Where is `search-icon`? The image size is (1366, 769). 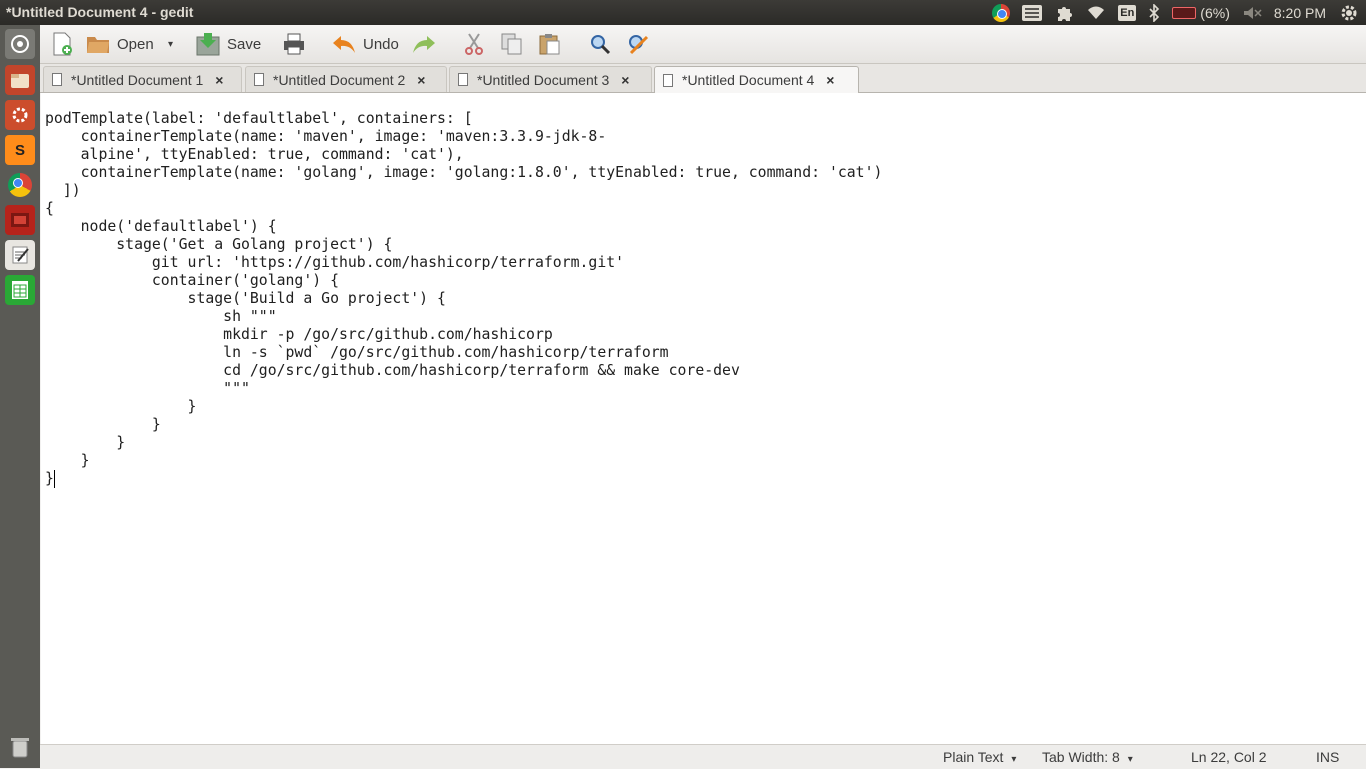
search-icon is located at coordinates (600, 44).